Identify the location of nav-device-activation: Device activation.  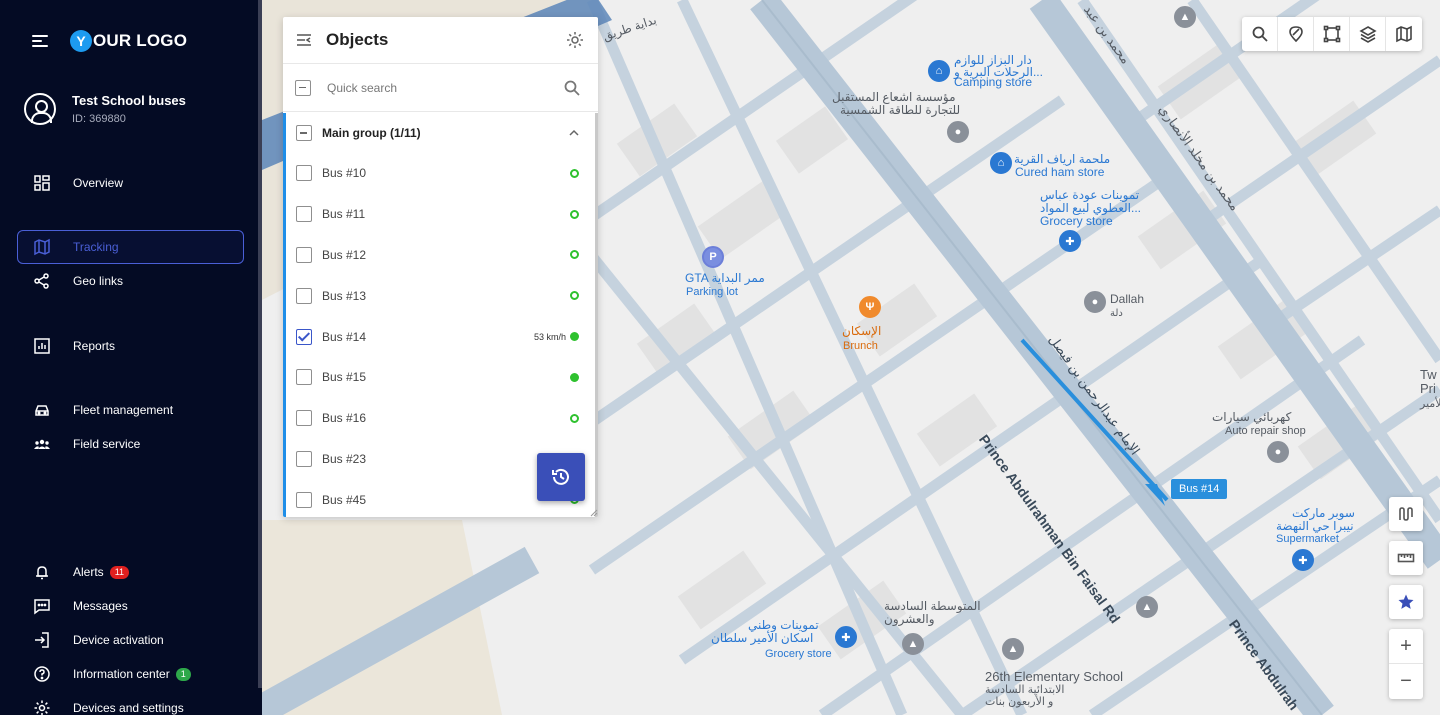
(130, 640).